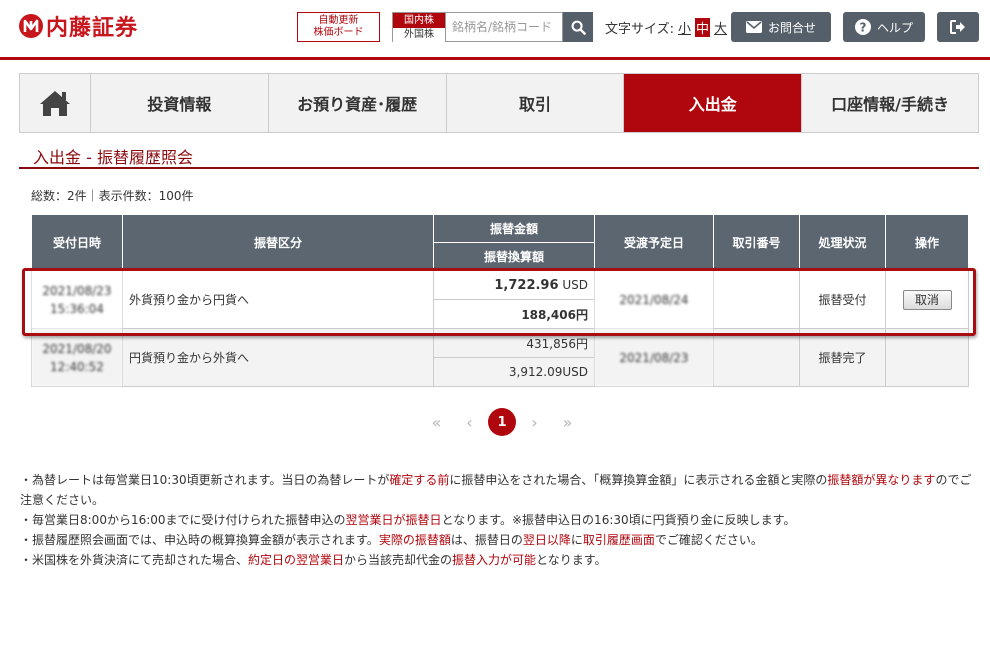 Image resolution: width=990 pixels, height=650 pixels. What do you see at coordinates (894, 27) in the screenshot?
I see `help-label: ヘルプ` at bounding box center [894, 27].